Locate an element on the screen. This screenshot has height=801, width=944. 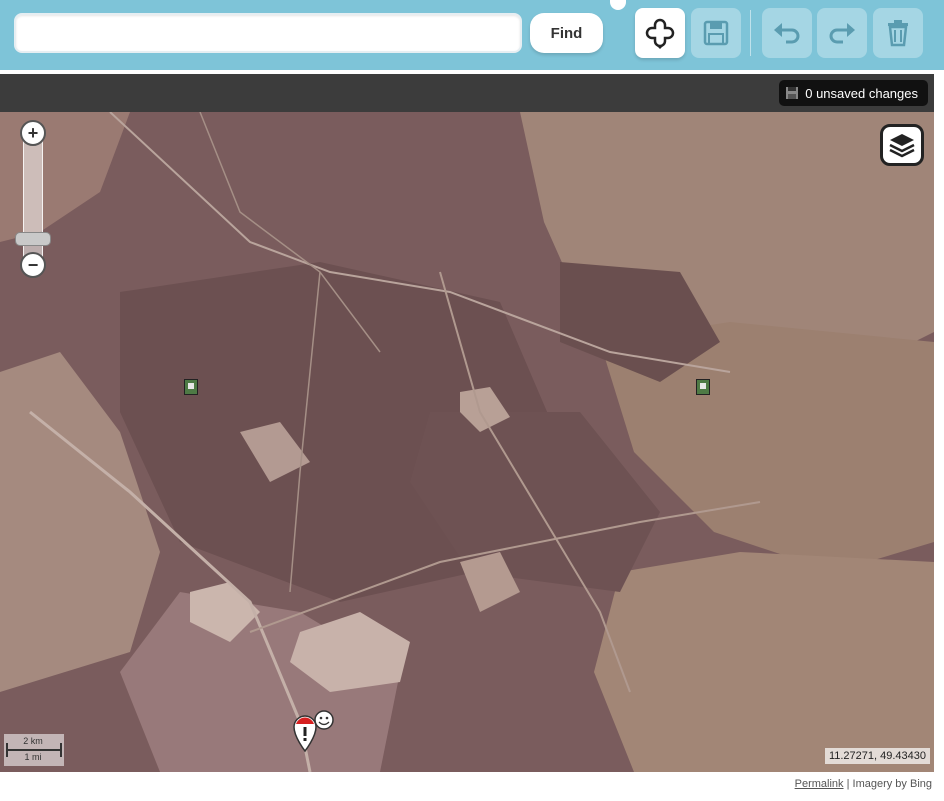
unsaved-changes-text: 0 unsaved changes is located at coordinates (861, 93).